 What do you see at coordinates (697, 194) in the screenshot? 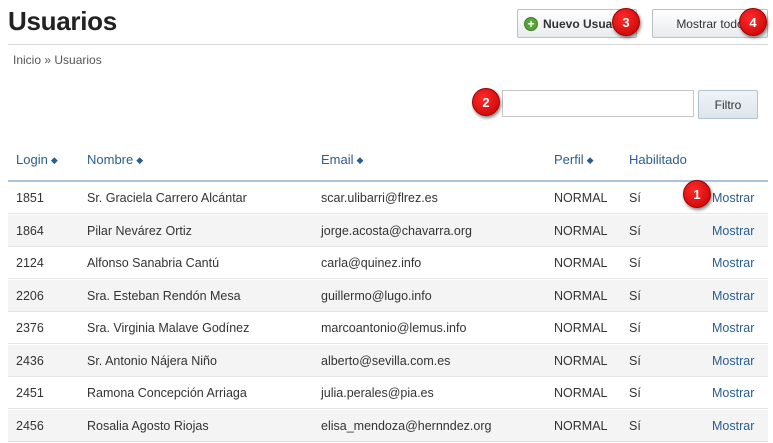
I see `annotation-badge-1: 1` at bounding box center [697, 194].